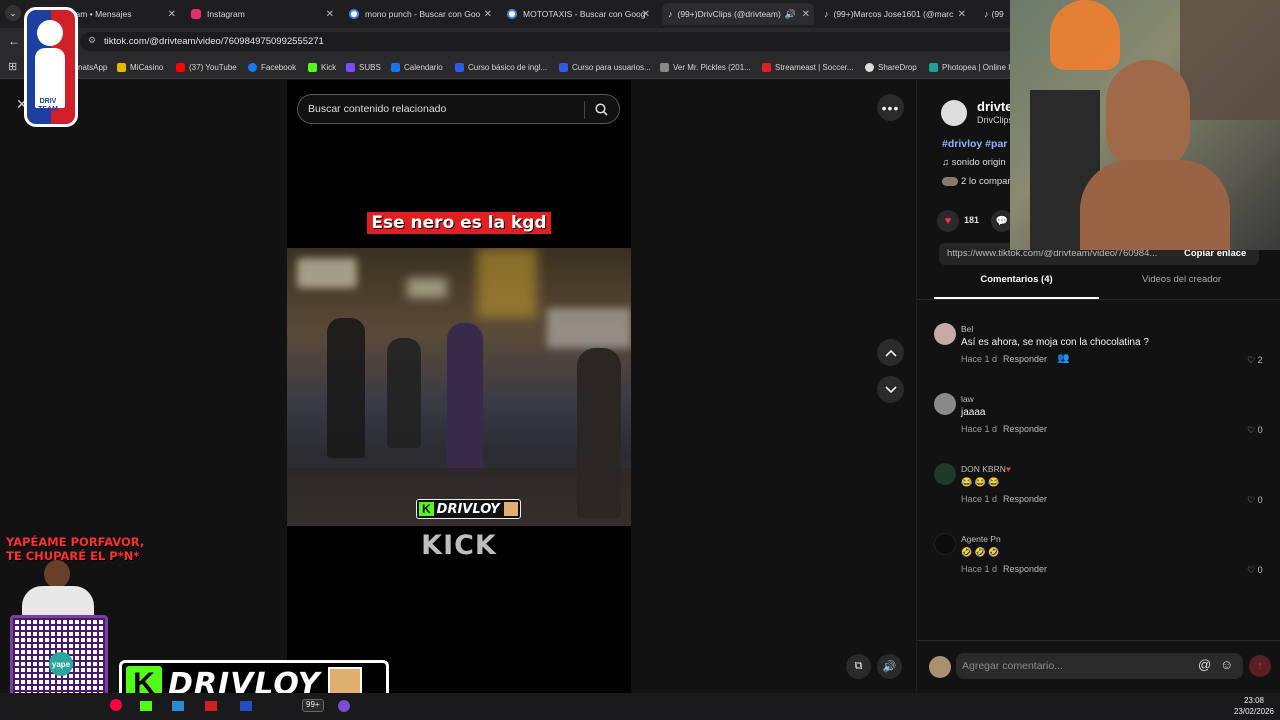 The height and width of the screenshot is (720, 1280). I want to click on clock: 23:08 23/02/2026, so click(1254, 706).